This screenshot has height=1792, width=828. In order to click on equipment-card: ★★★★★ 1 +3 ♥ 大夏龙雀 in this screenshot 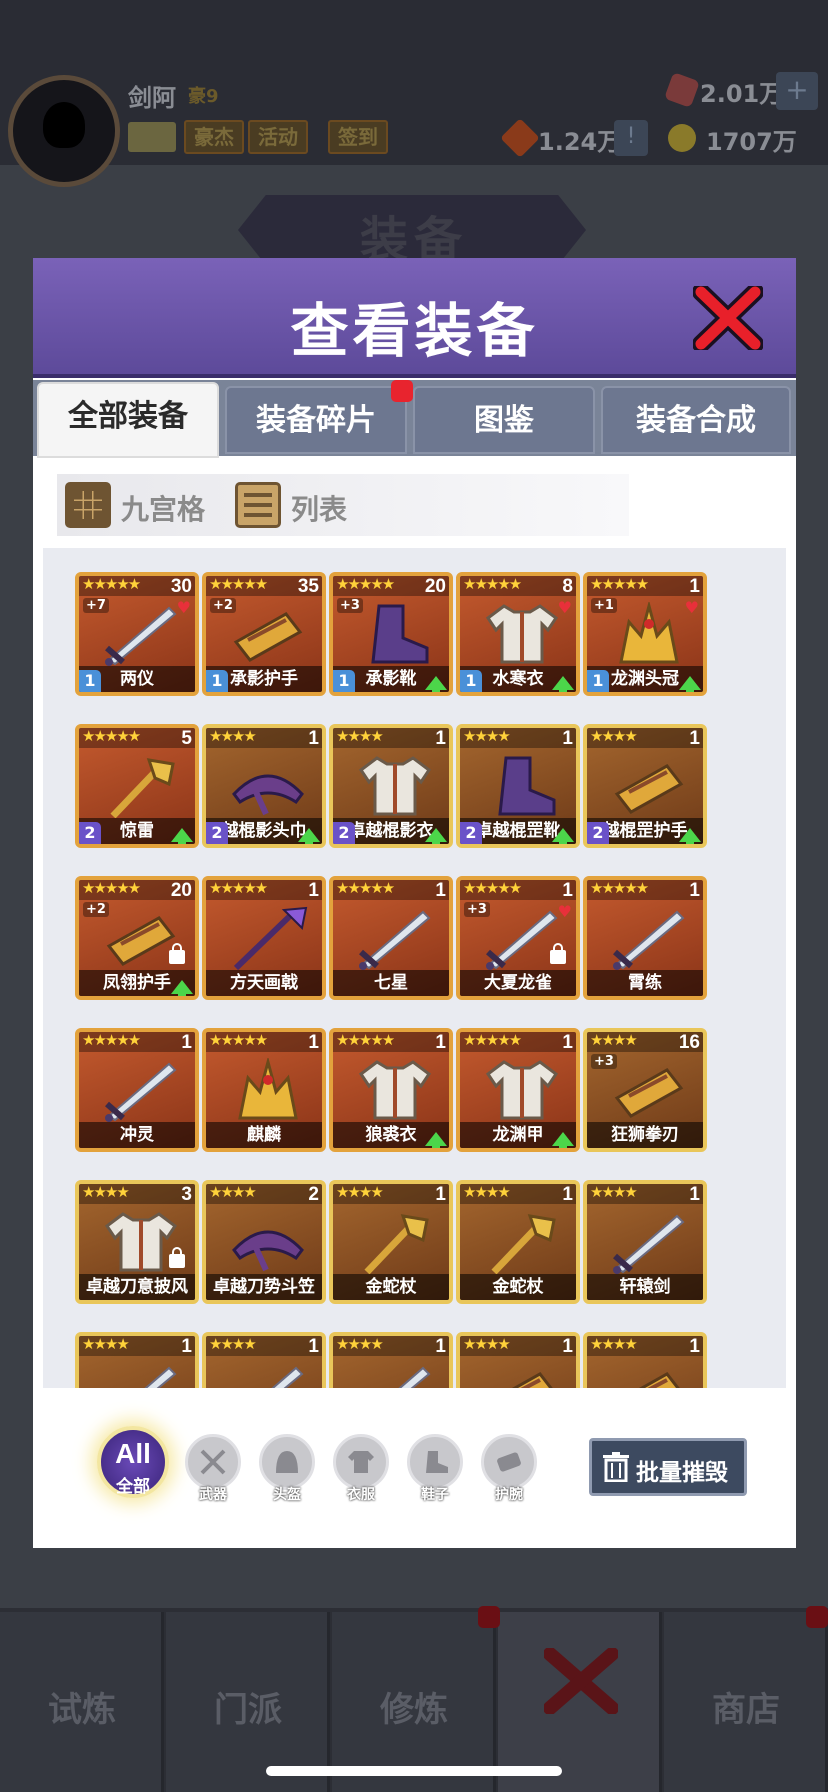, I will do `click(518, 938)`.